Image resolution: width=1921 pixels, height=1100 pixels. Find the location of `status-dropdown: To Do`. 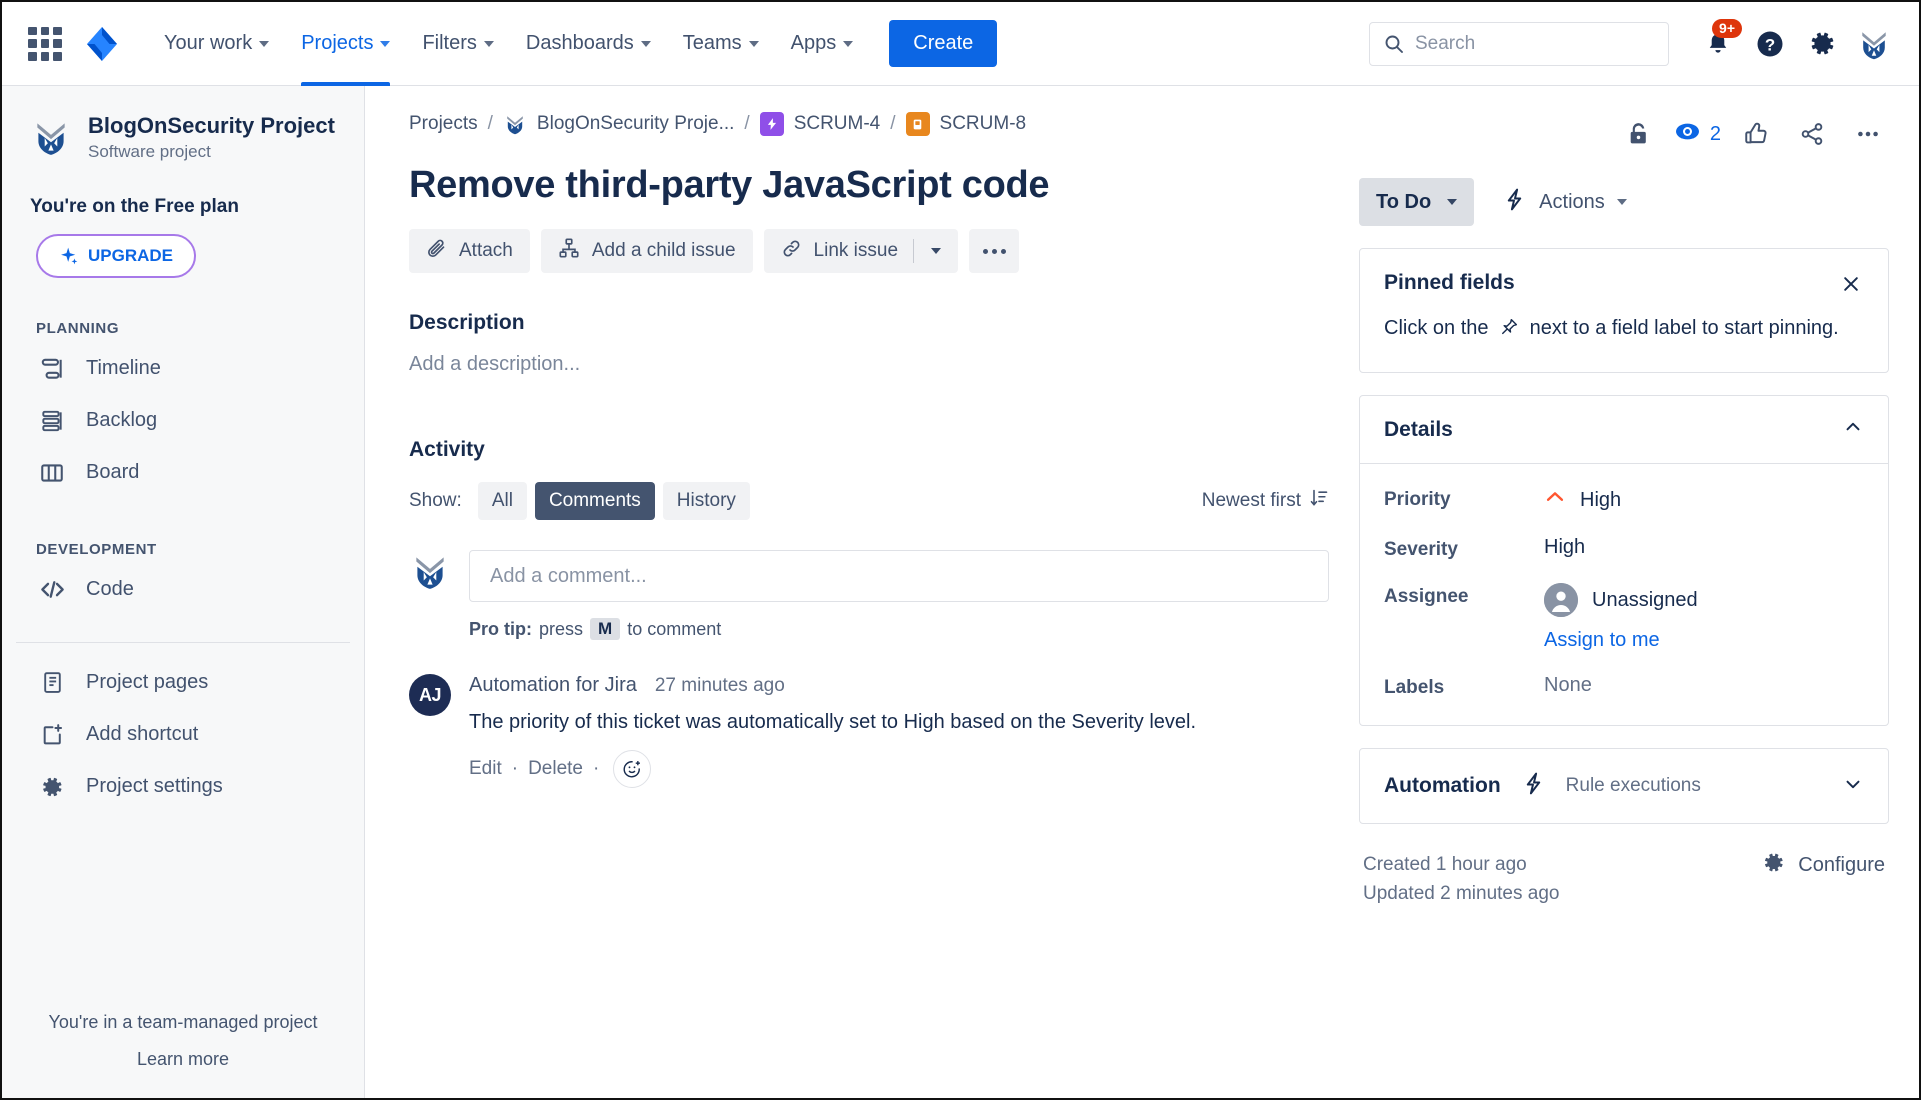

status-dropdown: To Do is located at coordinates (1417, 202).